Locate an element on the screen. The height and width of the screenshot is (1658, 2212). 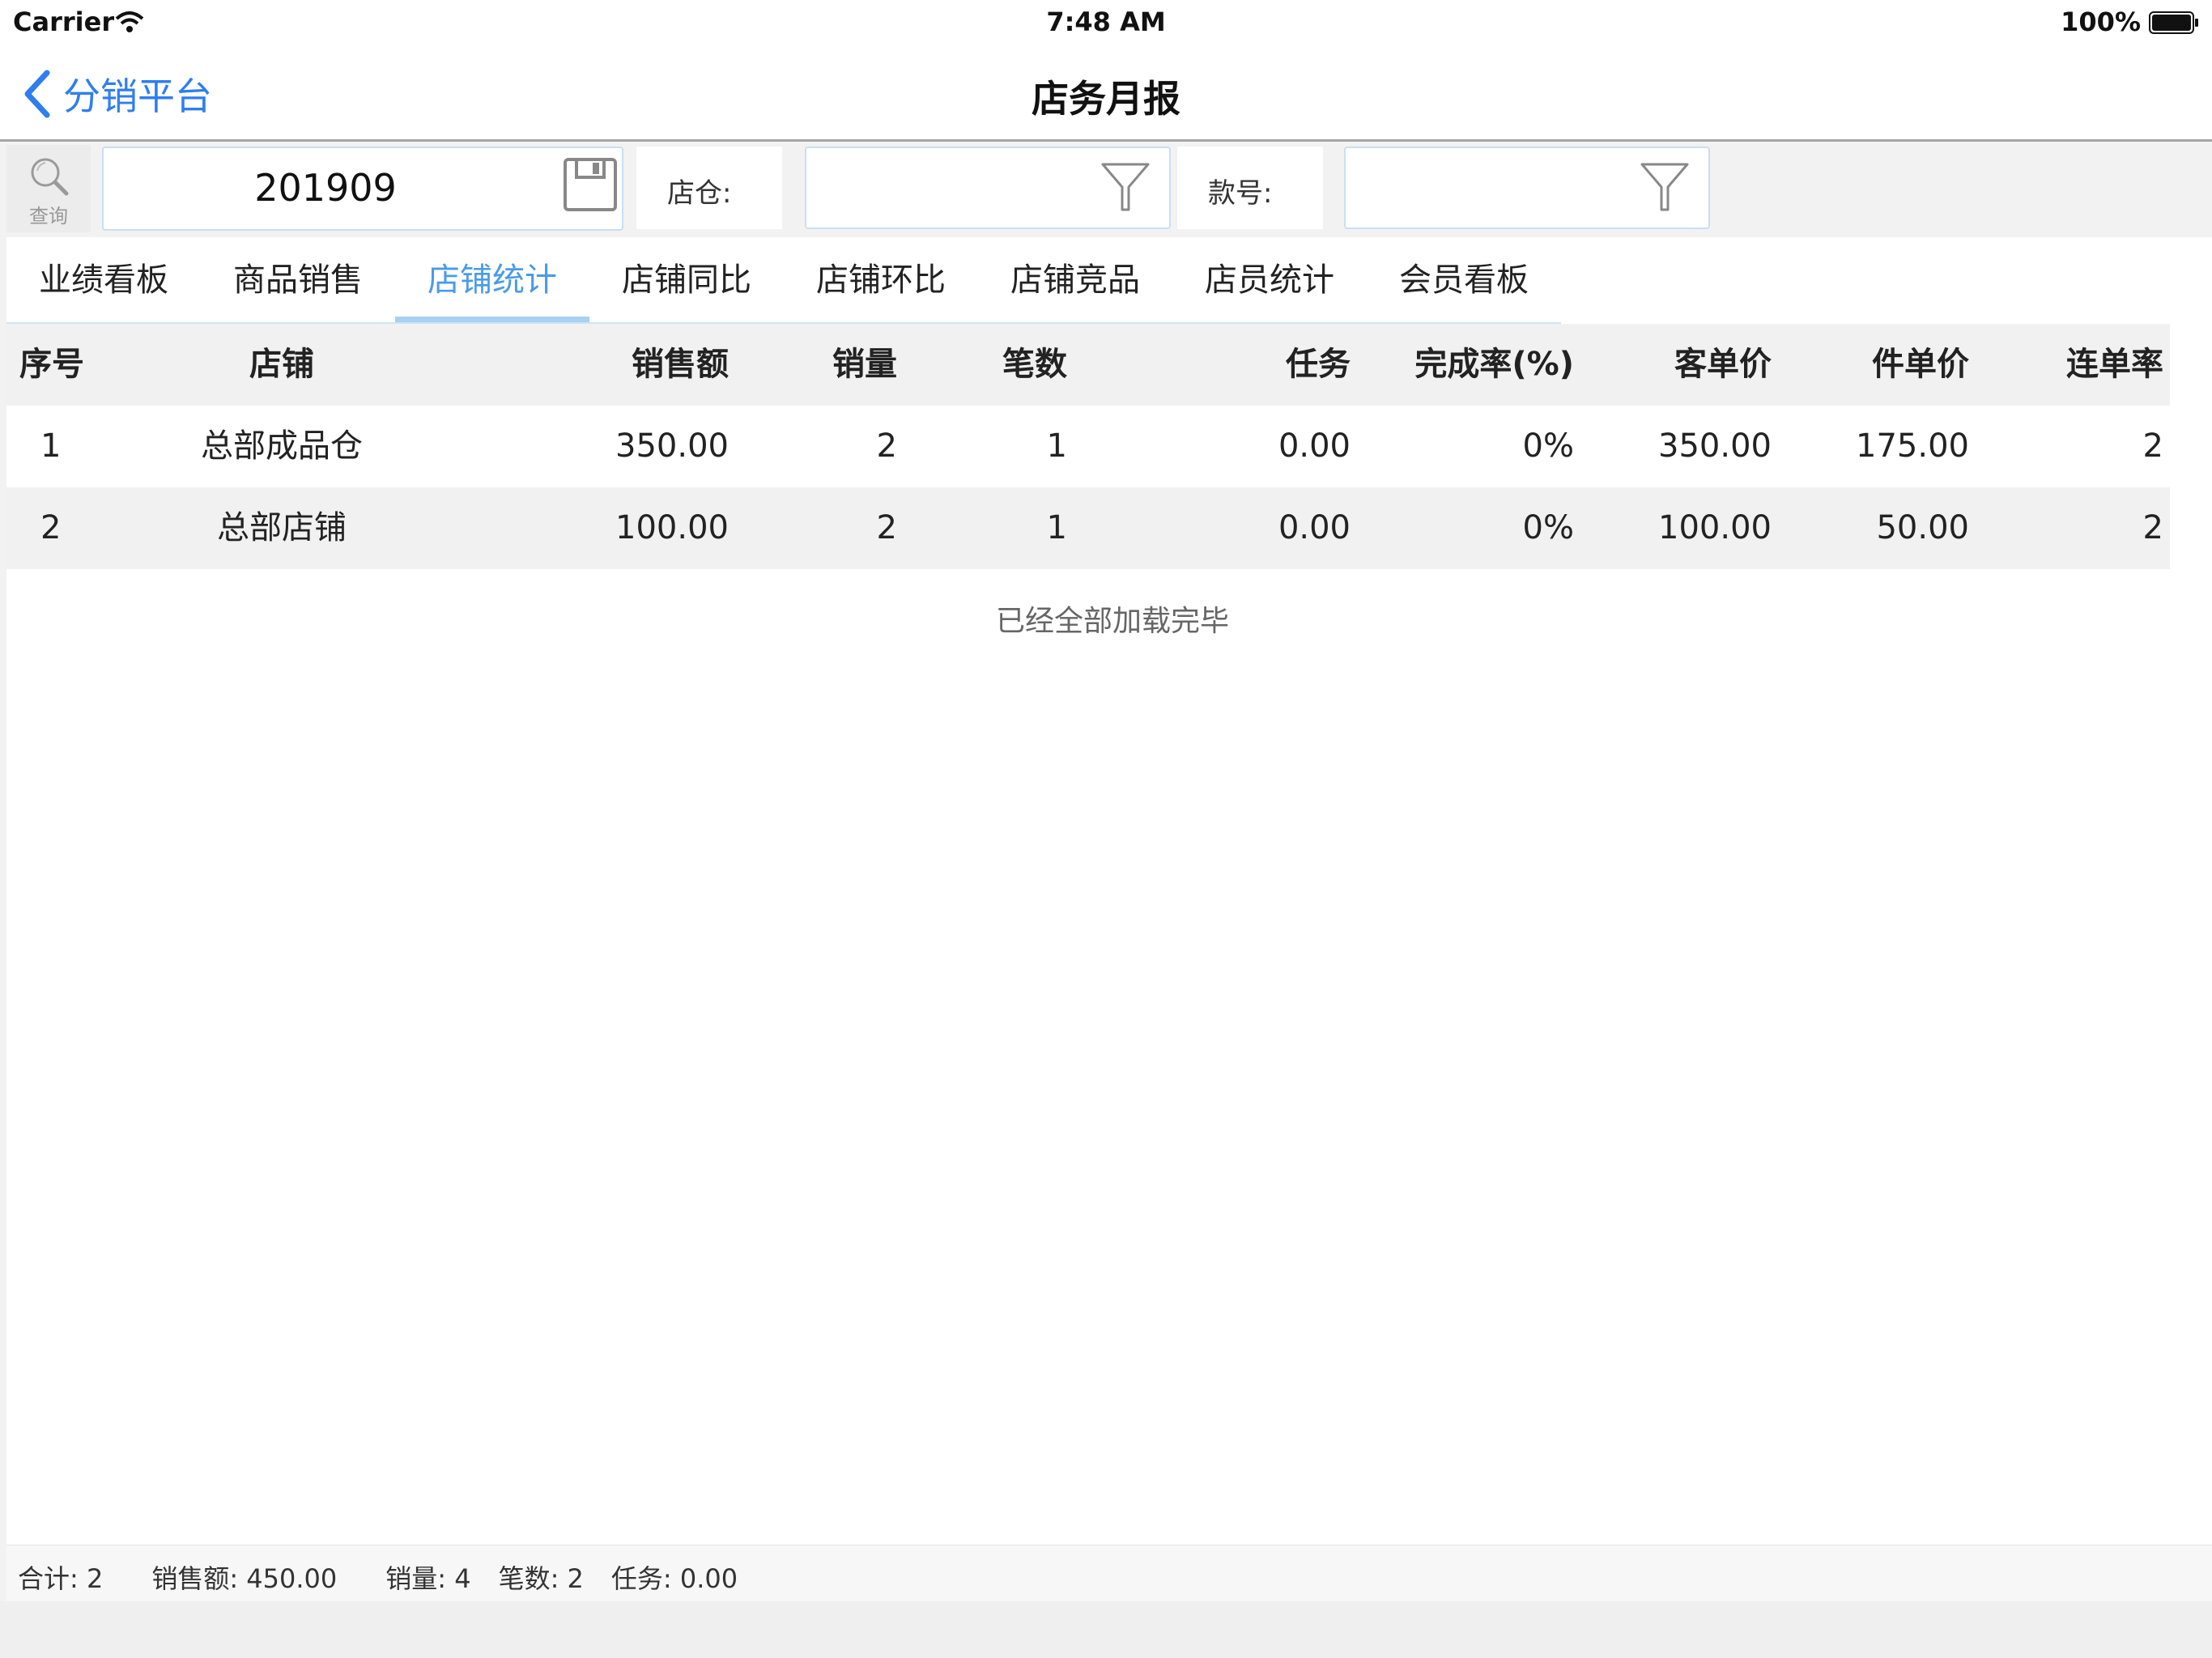
col-header-count: 笔数 is located at coordinates (1035, 364).